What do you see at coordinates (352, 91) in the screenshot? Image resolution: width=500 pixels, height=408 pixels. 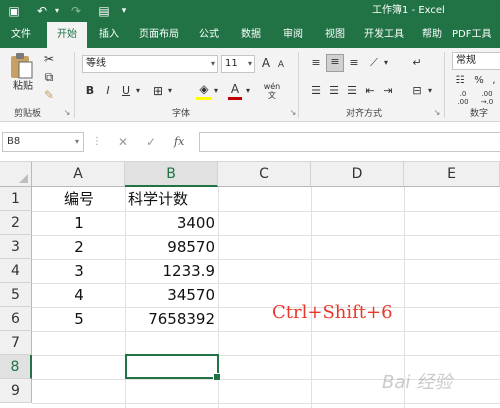 I see `align-right-icon: ☰` at bounding box center [352, 91].